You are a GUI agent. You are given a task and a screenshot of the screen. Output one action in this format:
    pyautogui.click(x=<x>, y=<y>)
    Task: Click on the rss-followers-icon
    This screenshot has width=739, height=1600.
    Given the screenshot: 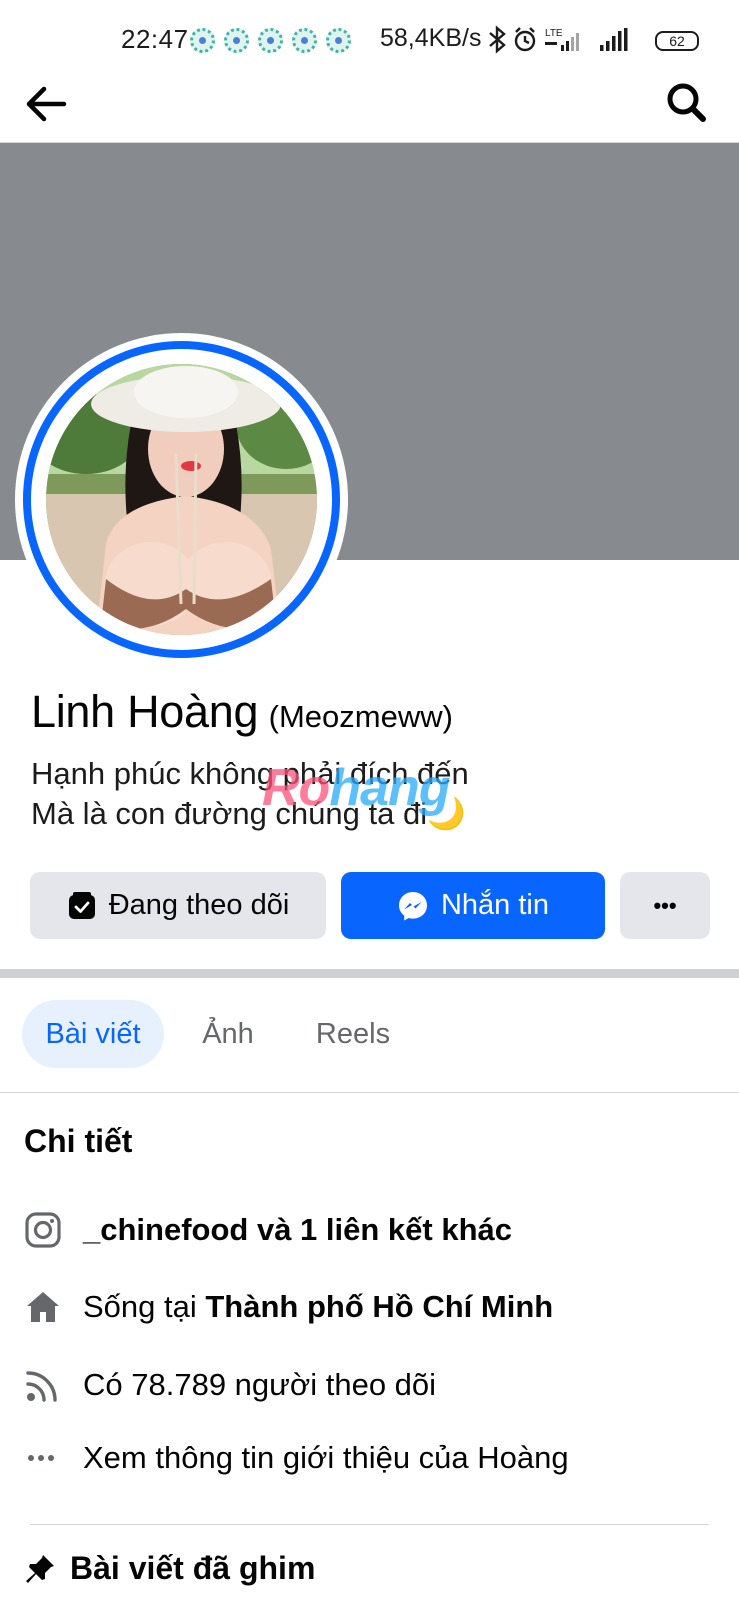 What is the action you would take?
    pyautogui.click(x=43, y=1385)
    